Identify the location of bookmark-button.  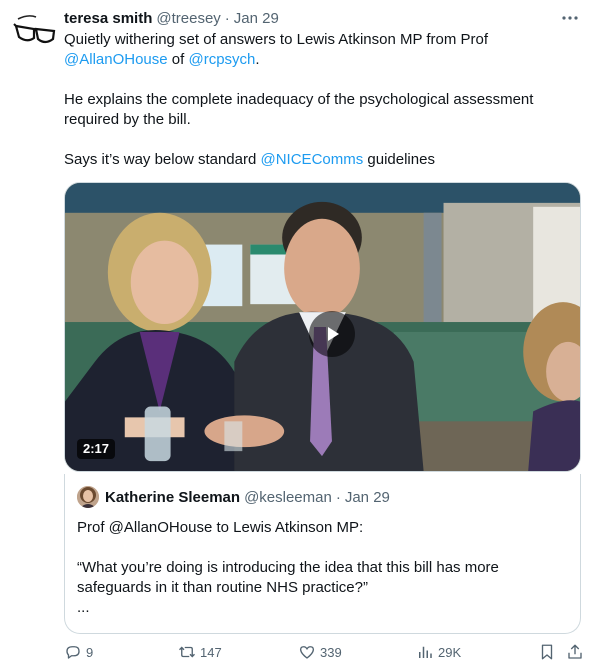
(549, 652).